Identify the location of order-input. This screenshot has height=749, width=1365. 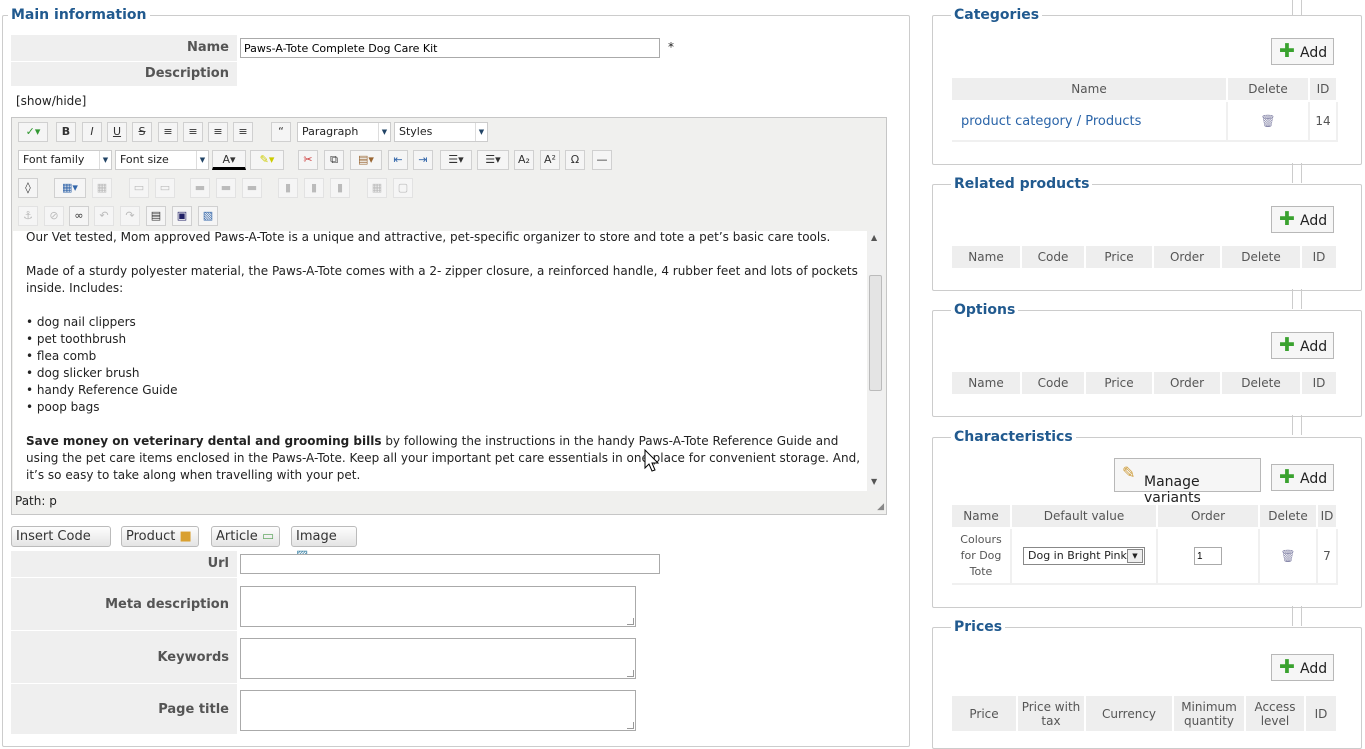
(1208, 556).